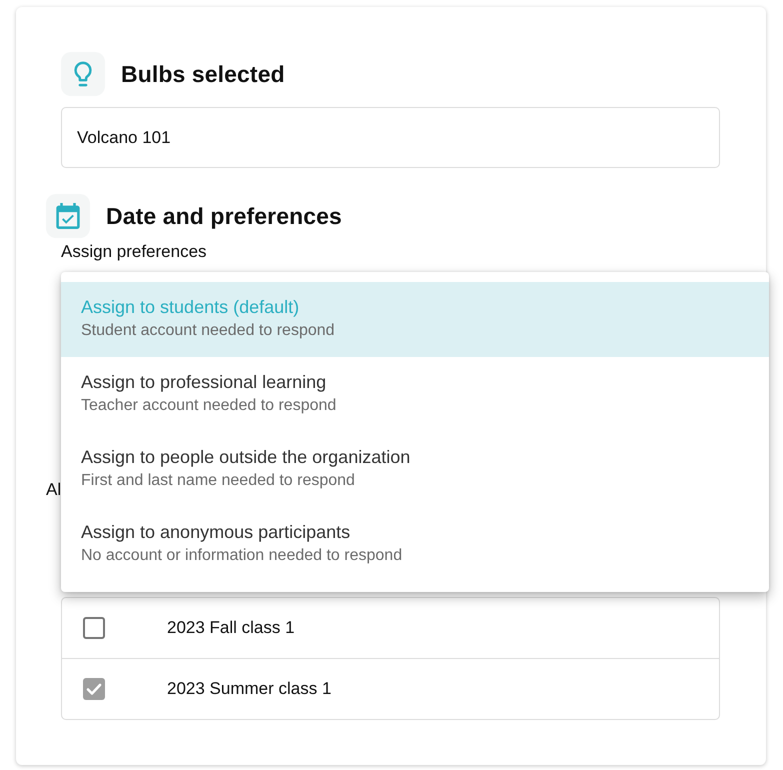 This screenshot has width=783, height=770. I want to click on bulb-field: Volcano 101, so click(390, 137).